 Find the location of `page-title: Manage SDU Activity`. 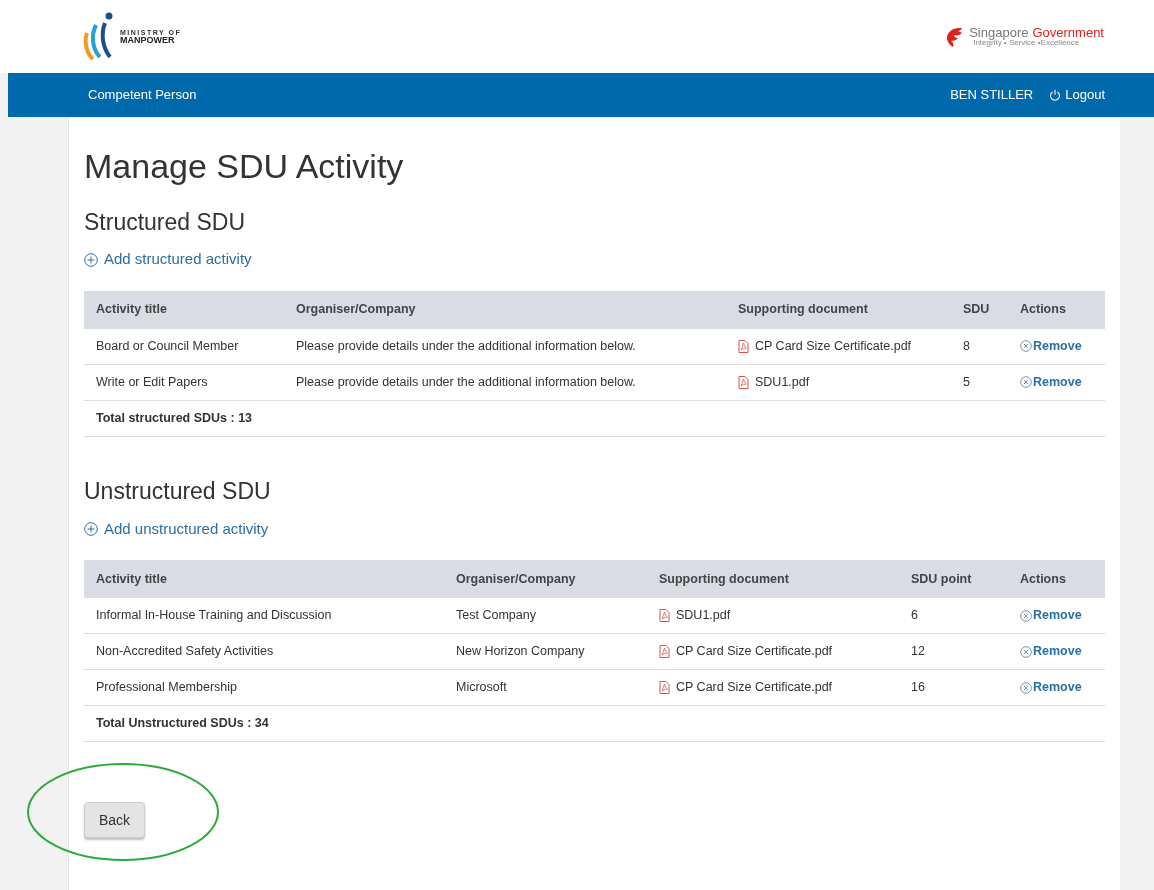

page-title: Manage SDU Activity is located at coordinates (244, 166).